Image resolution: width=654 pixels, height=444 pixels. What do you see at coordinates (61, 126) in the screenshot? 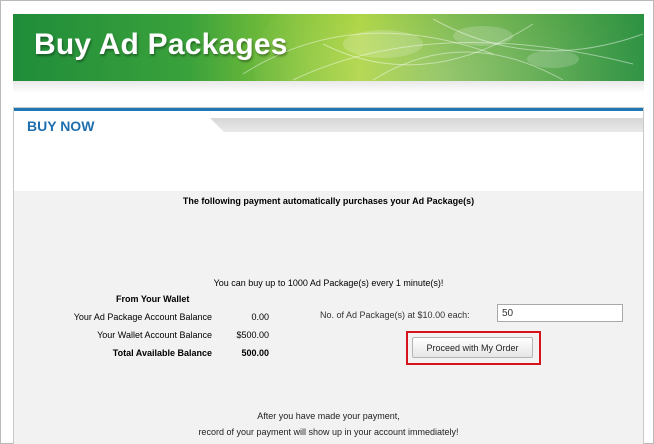
I see `section-title: BUY NOW` at bounding box center [61, 126].